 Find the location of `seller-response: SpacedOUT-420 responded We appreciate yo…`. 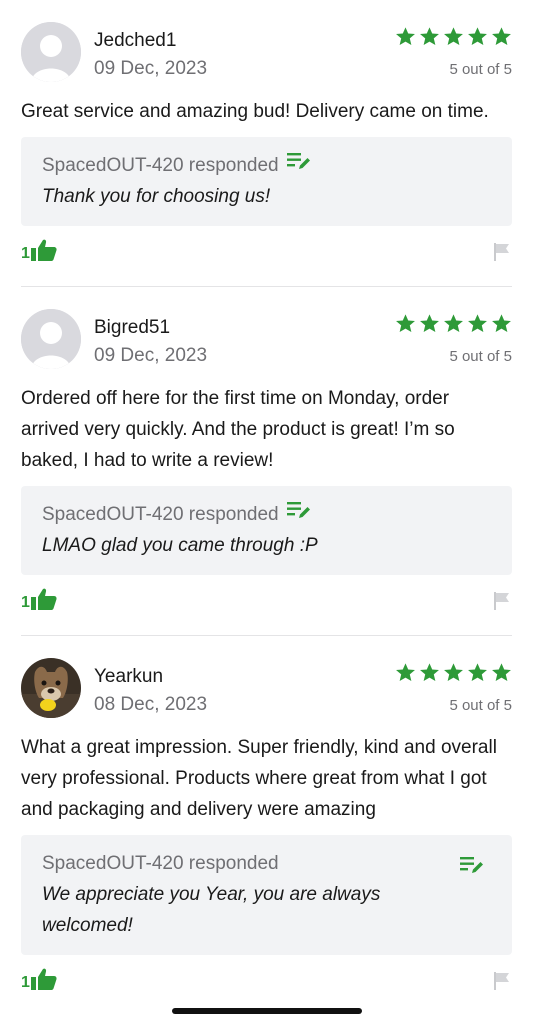

seller-response: SpacedOUT-420 responded We appreciate yo… is located at coordinates (266, 895).